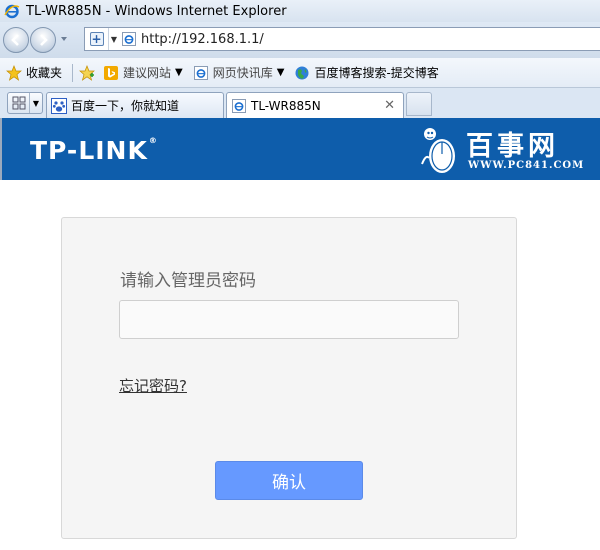  I want to click on tab-label: 百度一下，你就知道, so click(125, 106).